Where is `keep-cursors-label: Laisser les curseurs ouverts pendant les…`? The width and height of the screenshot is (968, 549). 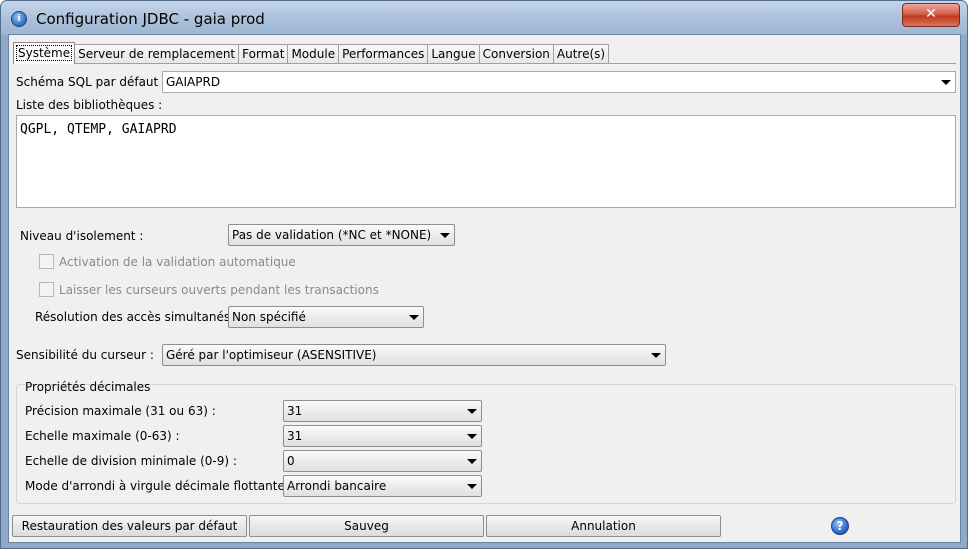
keep-cursors-label: Laisser les curseurs ouverts pendant les… is located at coordinates (219, 290).